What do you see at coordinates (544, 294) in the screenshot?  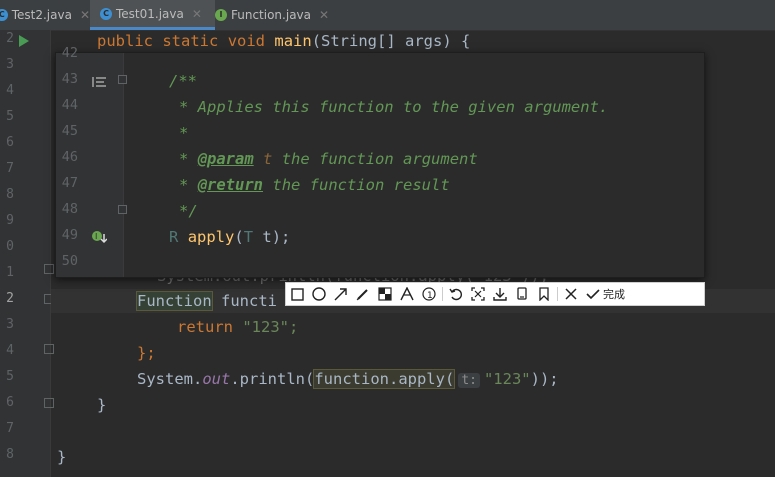 I see `bookmark-icon` at bounding box center [544, 294].